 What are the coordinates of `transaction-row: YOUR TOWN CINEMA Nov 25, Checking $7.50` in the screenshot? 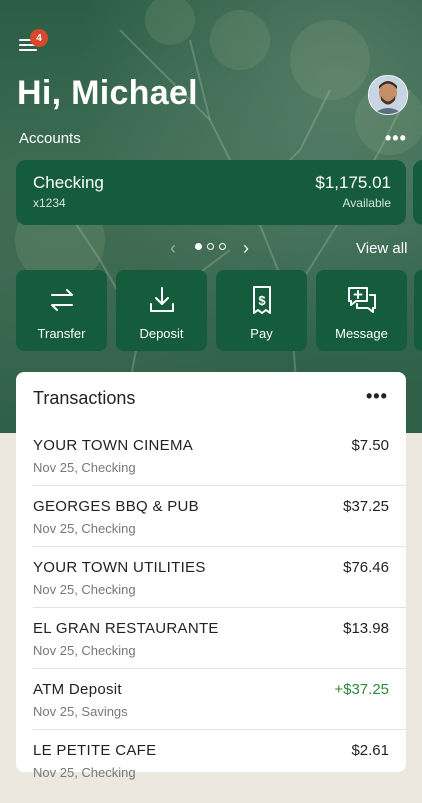 It's located at (211, 467).